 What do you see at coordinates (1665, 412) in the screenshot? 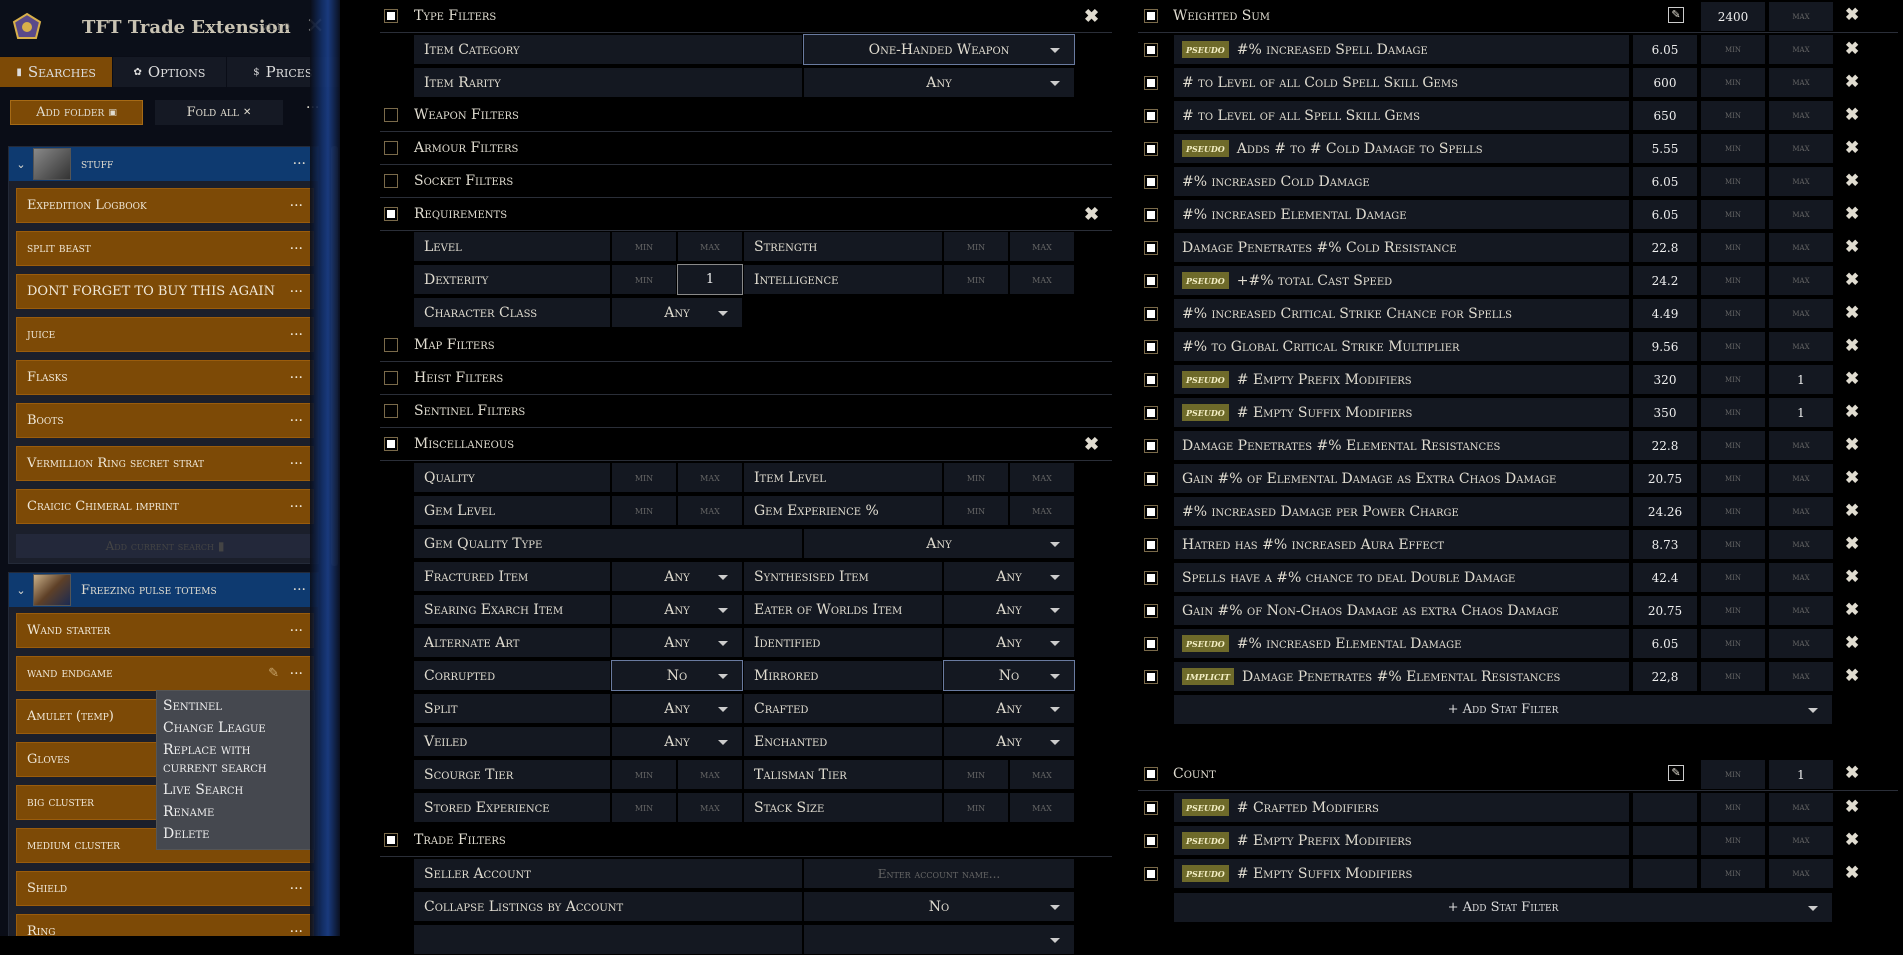
I see `stat-weight-input: 350` at bounding box center [1665, 412].